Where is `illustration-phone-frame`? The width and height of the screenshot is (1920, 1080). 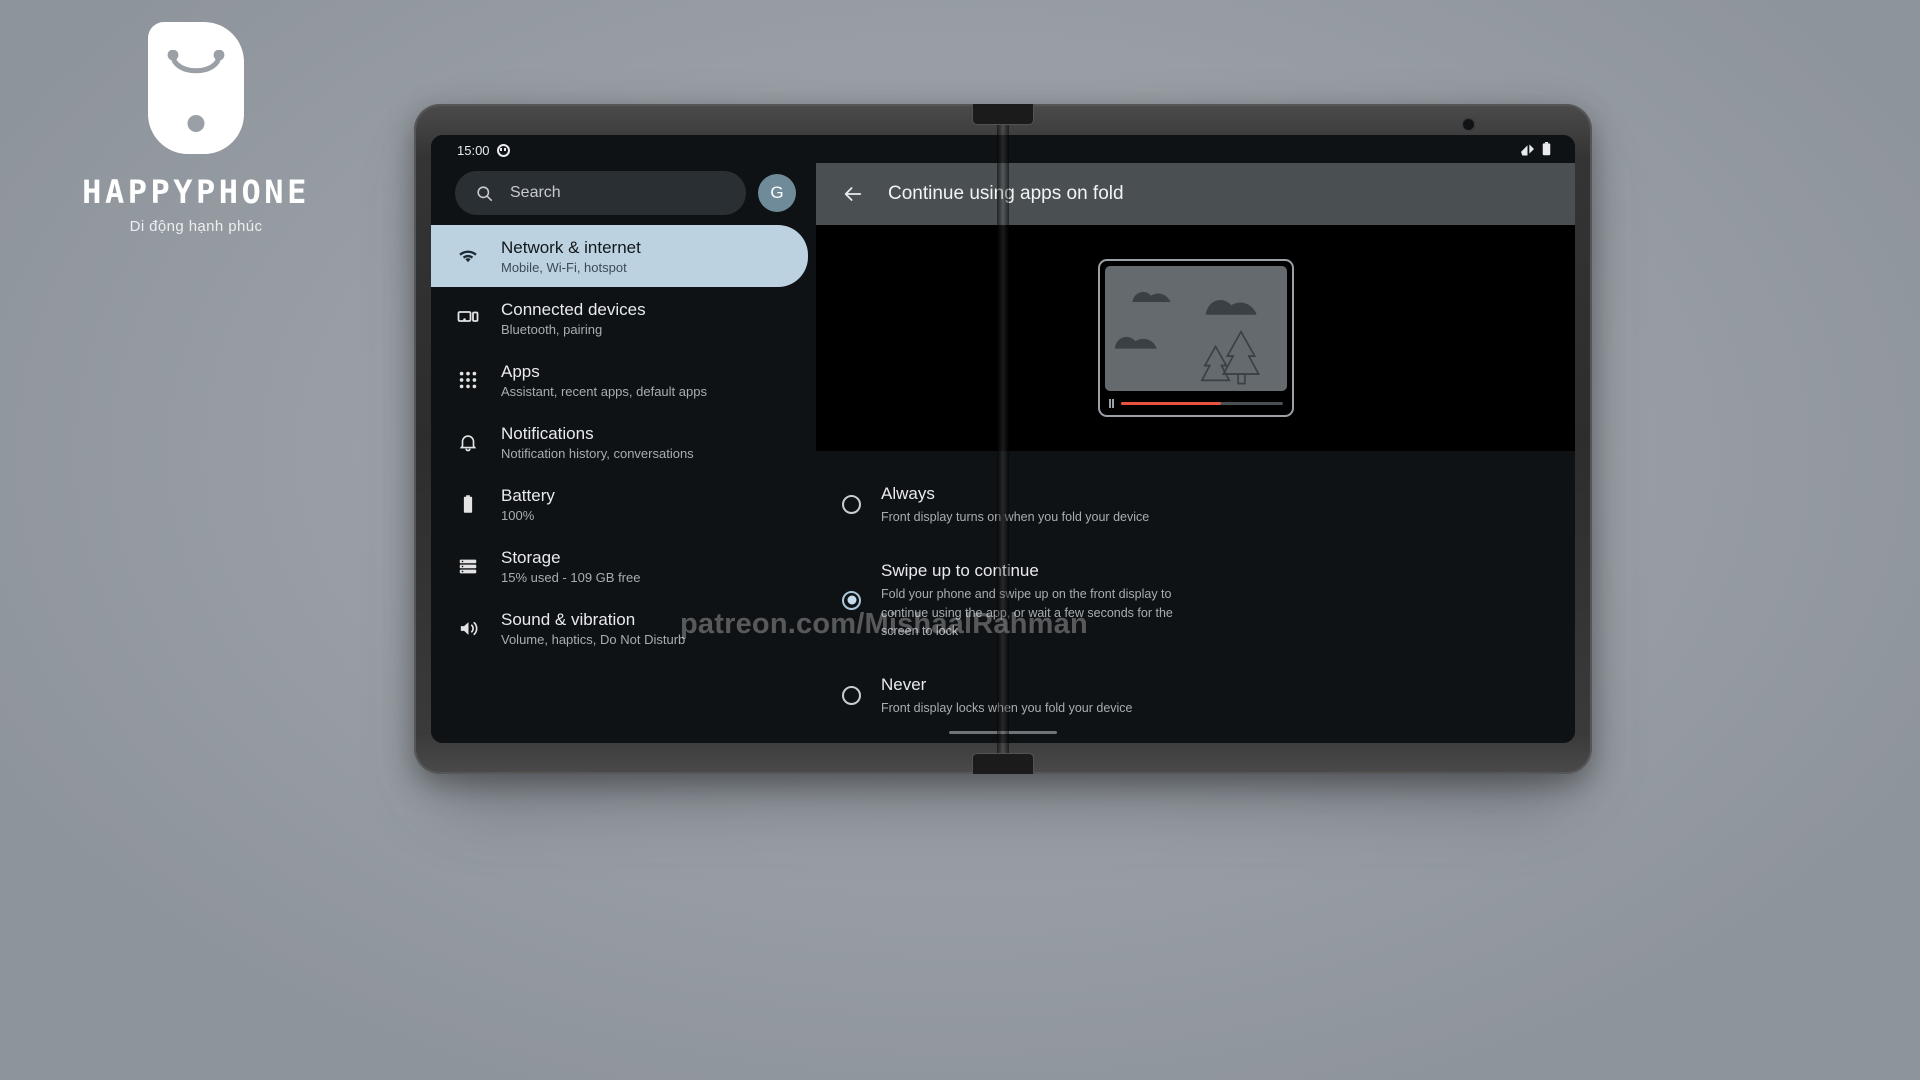 illustration-phone-frame is located at coordinates (1195, 338).